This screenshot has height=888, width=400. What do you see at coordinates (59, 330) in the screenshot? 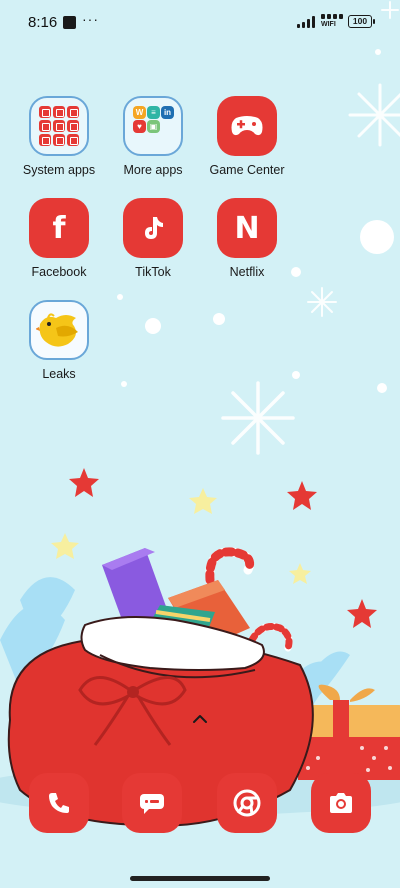
I see `yellow-bird-icon` at bounding box center [59, 330].